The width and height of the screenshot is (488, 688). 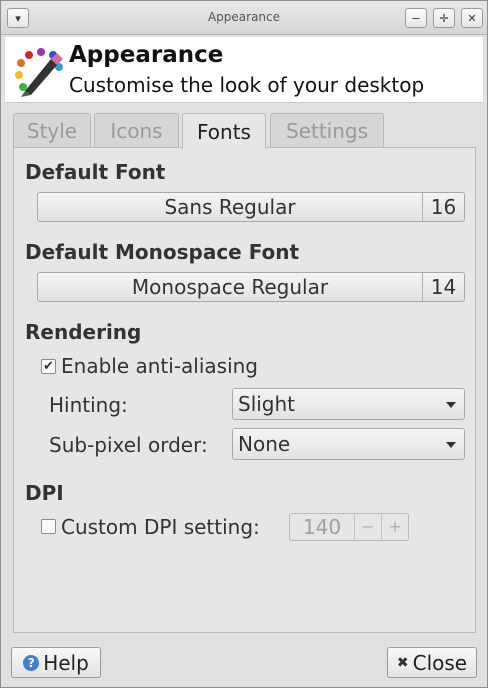 I want to click on mono-font-name: Monospace Regular, so click(x=230, y=287).